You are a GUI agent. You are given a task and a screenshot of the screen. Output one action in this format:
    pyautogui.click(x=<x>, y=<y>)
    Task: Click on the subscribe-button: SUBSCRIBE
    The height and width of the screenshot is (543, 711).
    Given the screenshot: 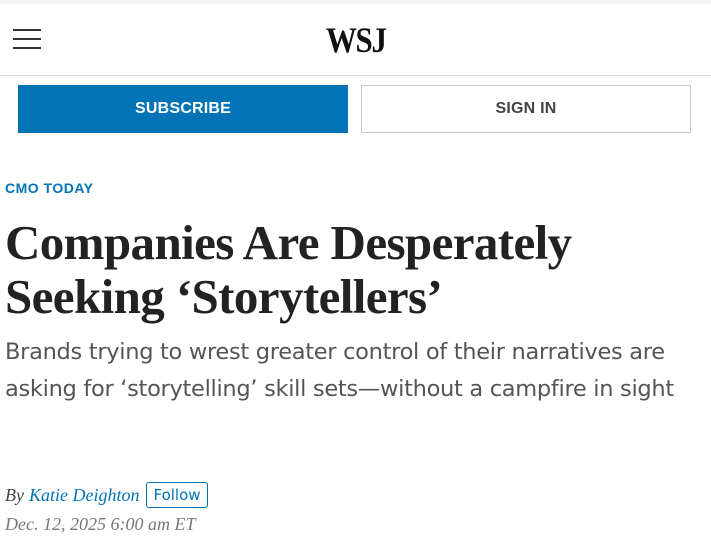 What is the action you would take?
    pyautogui.click(x=183, y=109)
    